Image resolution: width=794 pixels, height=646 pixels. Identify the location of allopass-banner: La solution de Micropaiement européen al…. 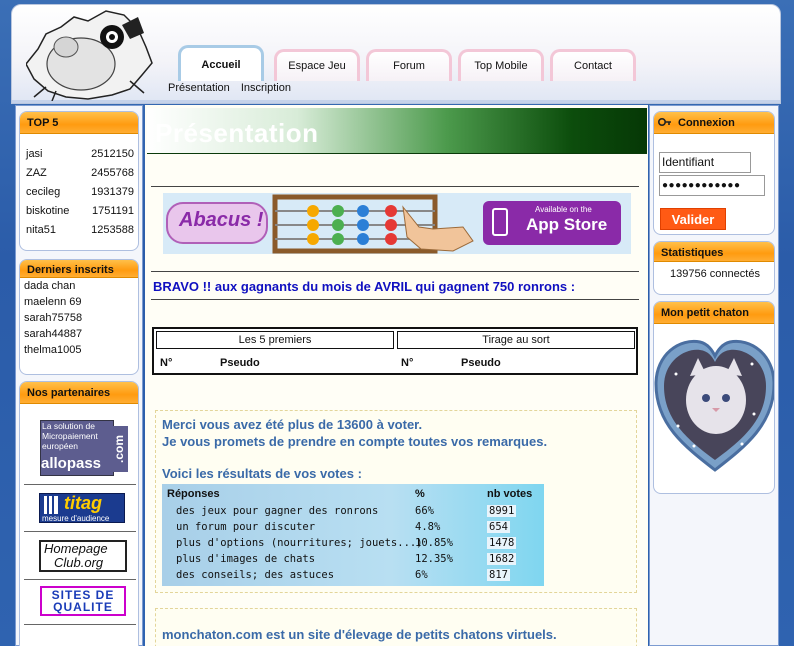
(84, 448).